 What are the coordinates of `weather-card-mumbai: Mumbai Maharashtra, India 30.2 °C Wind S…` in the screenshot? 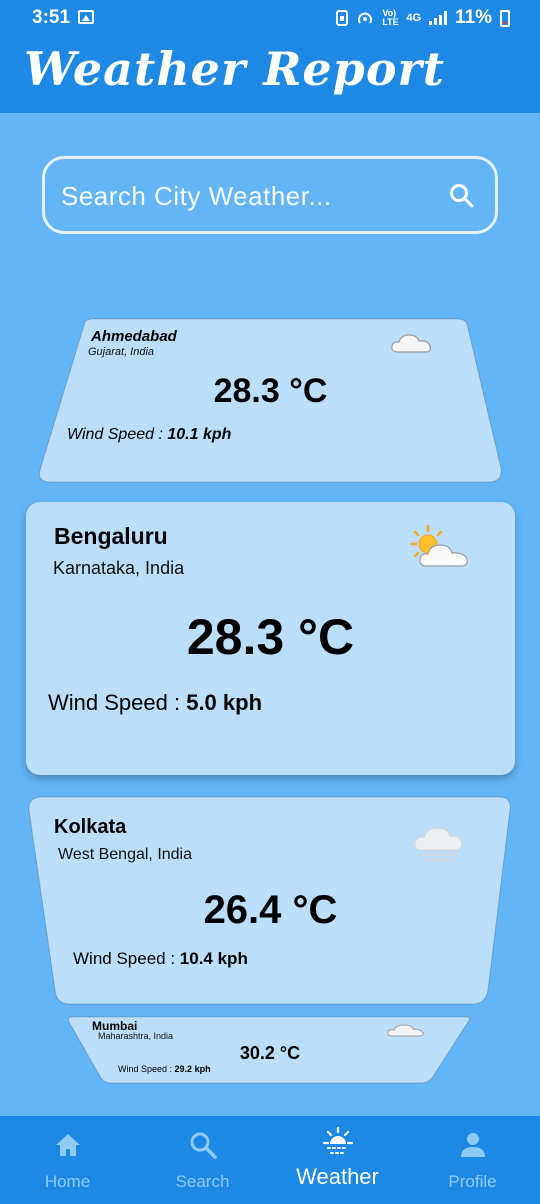 It's located at (270, 1050).